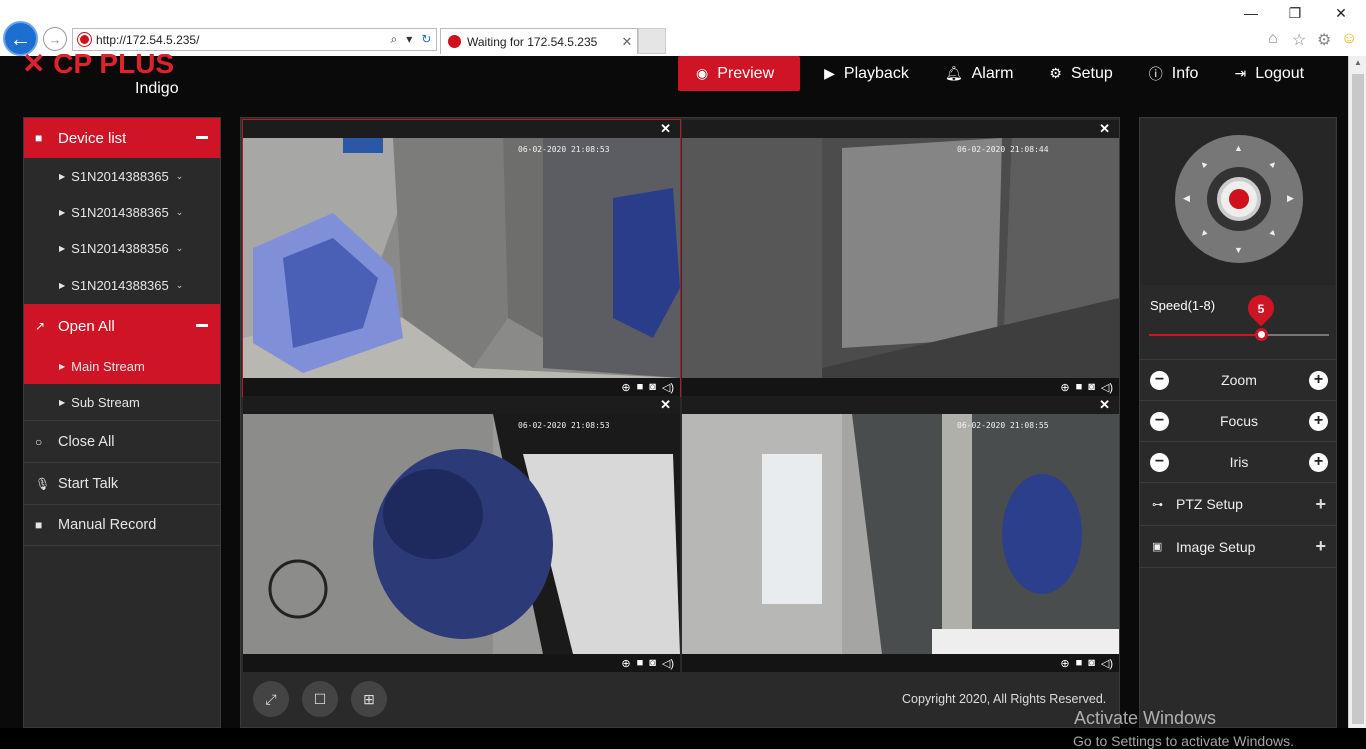 Image resolution: width=1366 pixels, height=749 pixels. What do you see at coordinates (564, 425) in the screenshot?
I see `camera-timestamp: 06-02-2020 21:08:53` at bounding box center [564, 425].